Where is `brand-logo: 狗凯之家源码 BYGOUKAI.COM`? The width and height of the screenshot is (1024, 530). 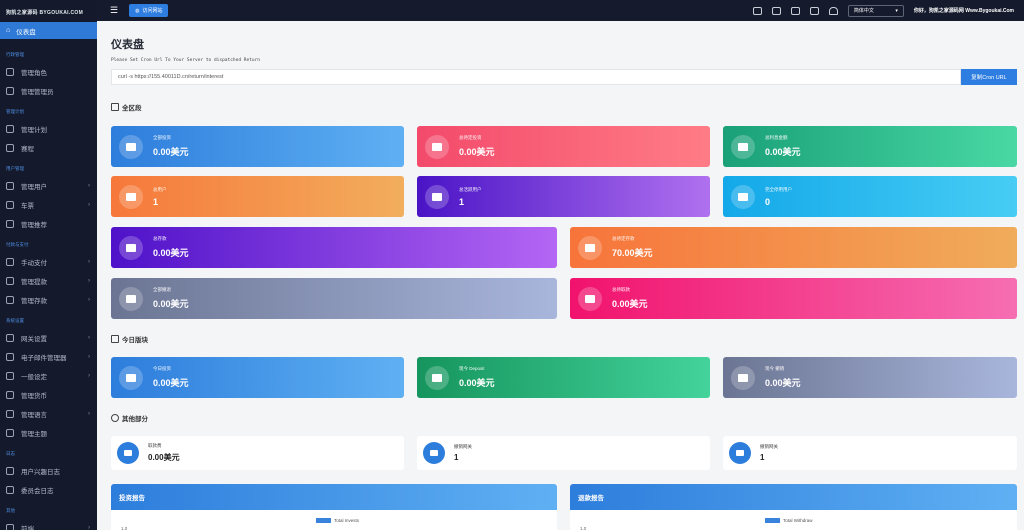
brand-logo: 狗凯之家源码 BYGOUKAI.COM is located at coordinates (48, 11).